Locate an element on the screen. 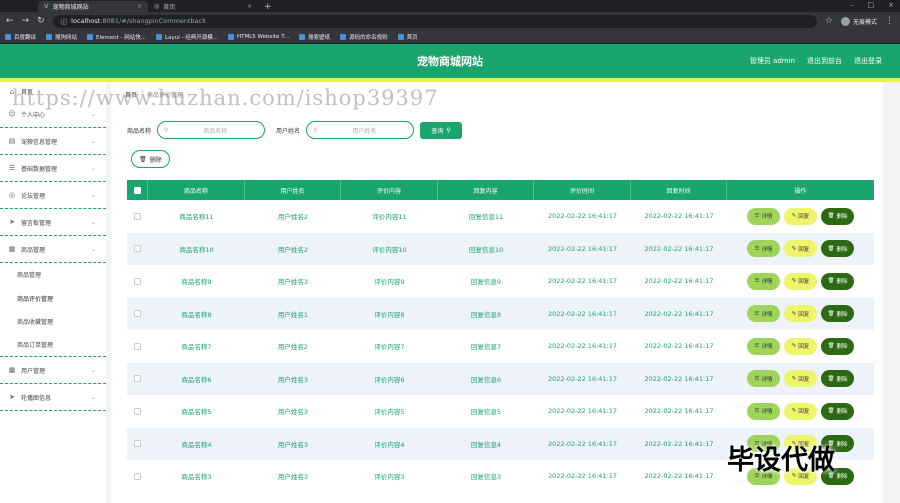  back-to-front-link: 退出到前台 is located at coordinates (824, 61).